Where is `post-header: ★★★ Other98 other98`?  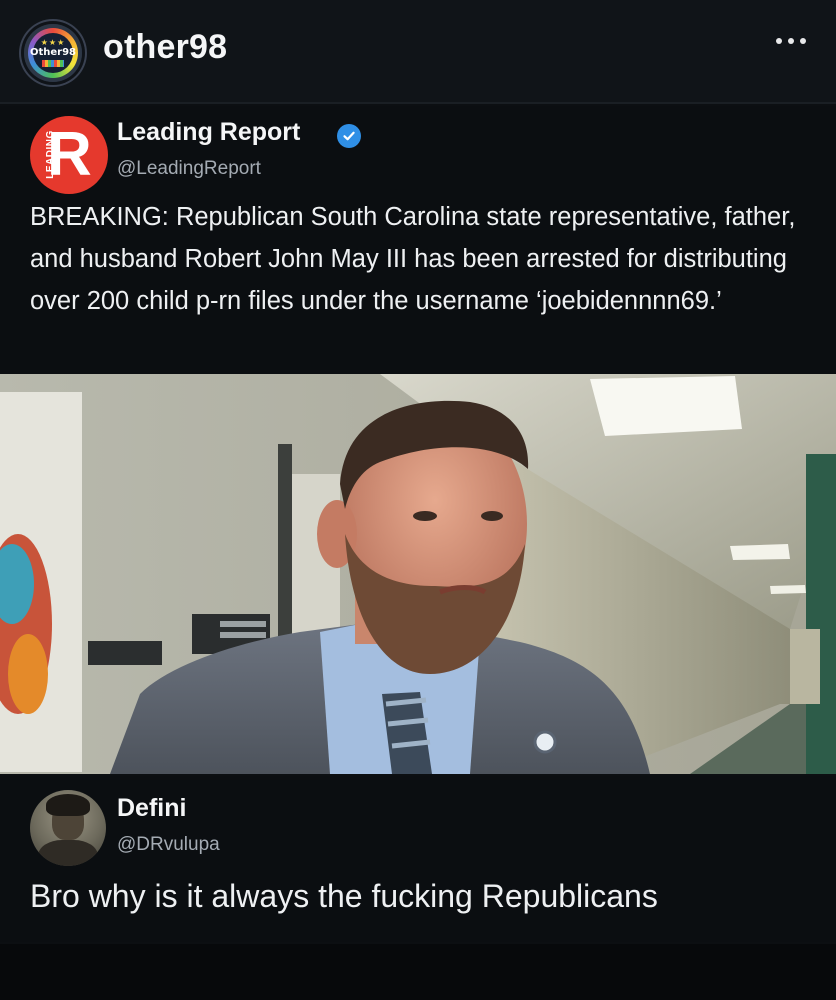
post-header: ★★★ Other98 other98 is located at coordinates (418, 52).